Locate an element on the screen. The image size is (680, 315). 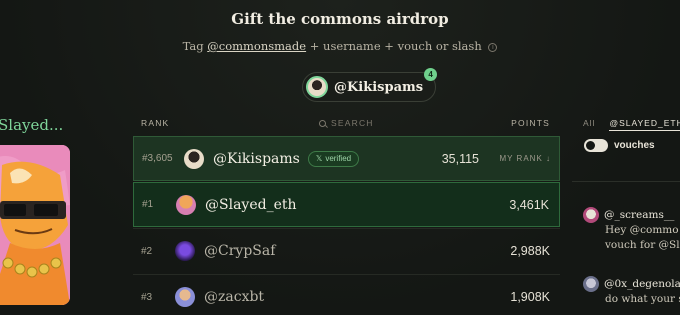
vouches-toggle is located at coordinates (596, 145).